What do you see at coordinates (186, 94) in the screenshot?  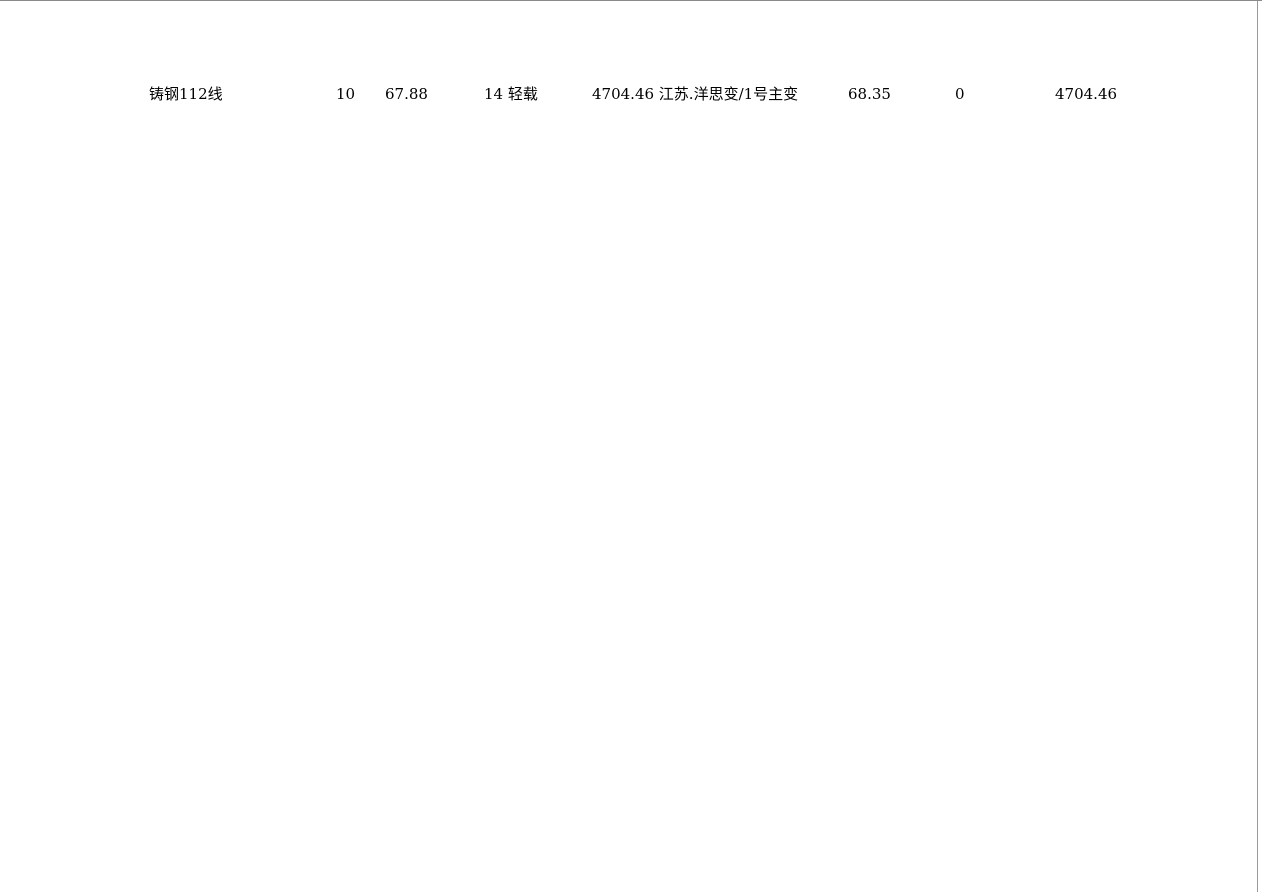 I see `line-name-cell: 铸钢112线` at bounding box center [186, 94].